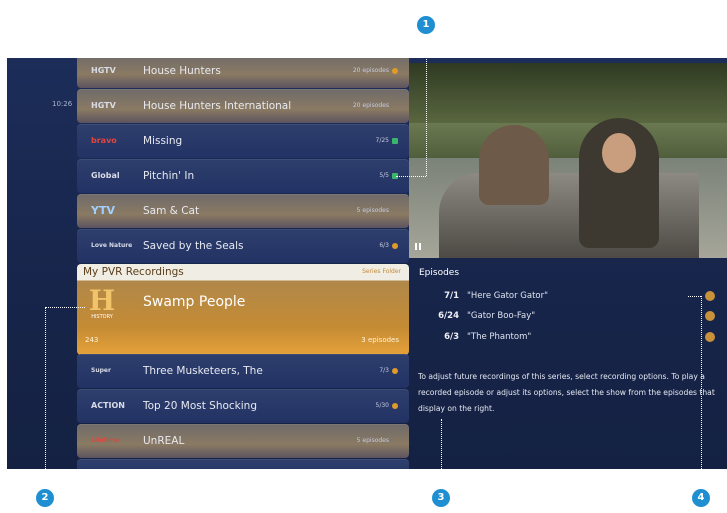  What do you see at coordinates (382, 405) in the screenshot?
I see `episode-count: 5/30` at bounding box center [382, 405].